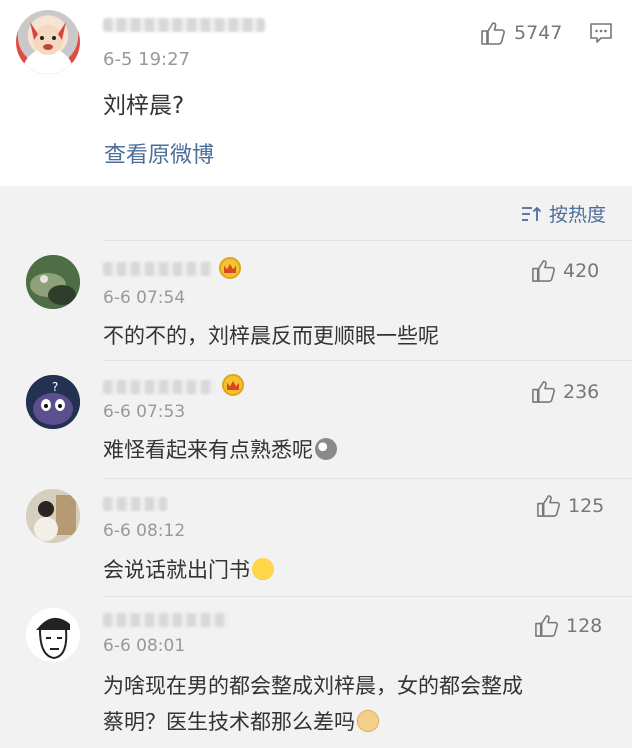 Image resolution: width=632 pixels, height=748 pixels. Describe the element at coordinates (313, 686) in the screenshot. I see `comment-text: 为啥现在男的都会整成刘梓晨，女的都会整成` at that location.